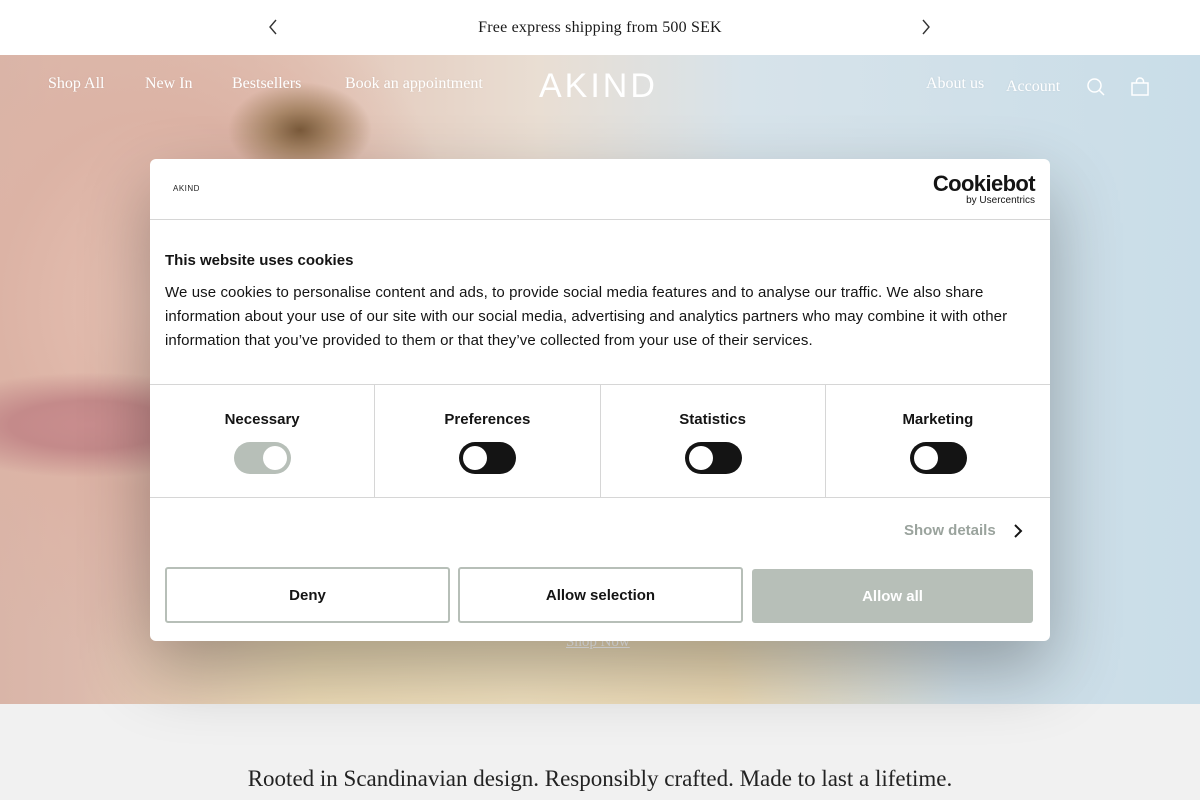  Describe the element at coordinates (487, 419) in the screenshot. I see `consent-label: Preferences` at that location.